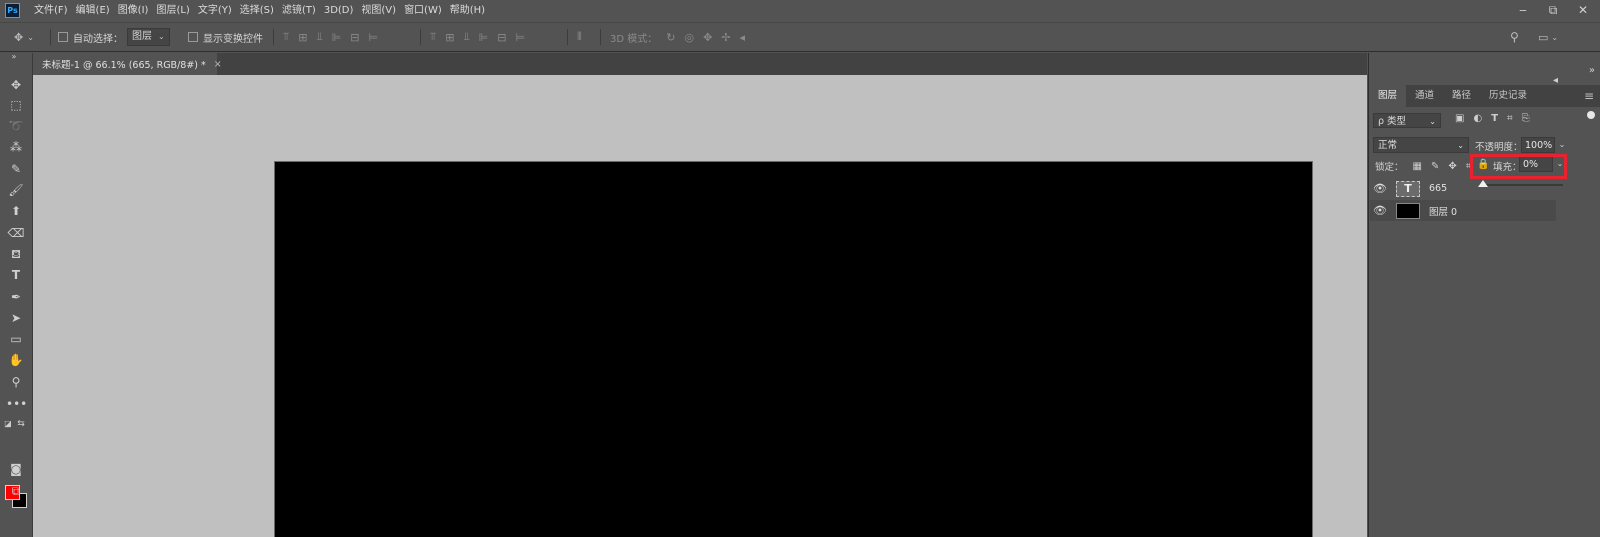 This screenshot has width=1600, height=537. I want to click on eyedropper-tool-icon: ✎, so click(16, 169).